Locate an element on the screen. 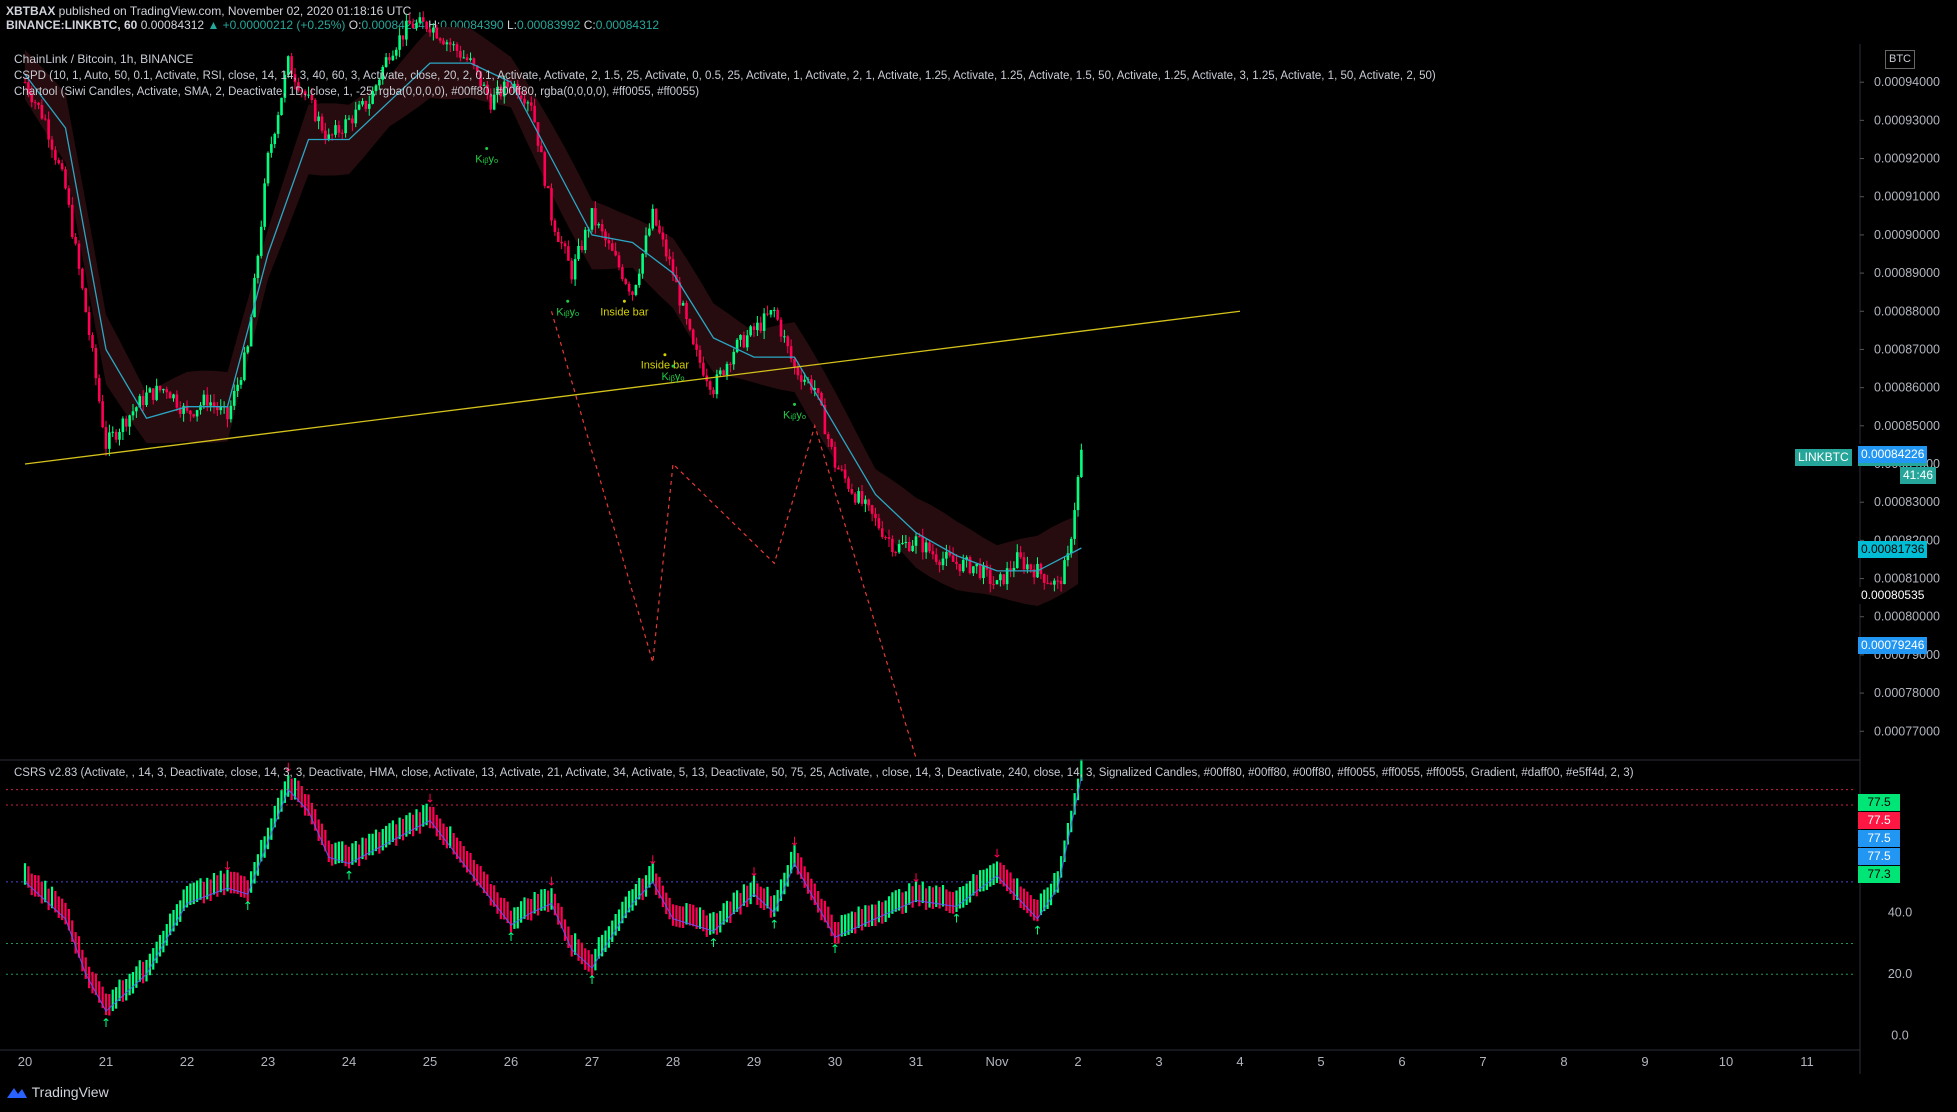  price-tick-label: 0.00087000 is located at coordinates (1907, 349).